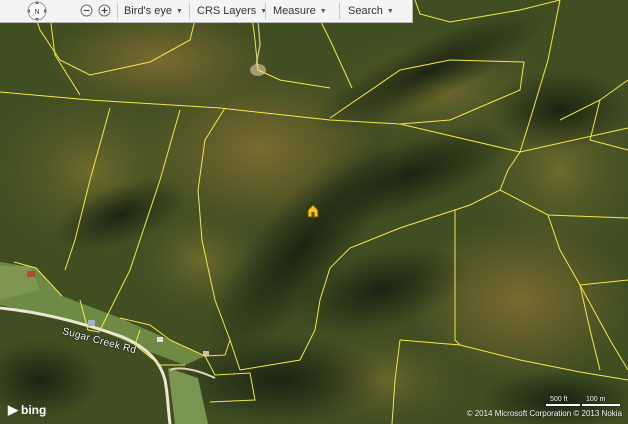 Image resolution: width=628 pixels, height=424 pixels. I want to click on measure-menu: Measure ▼, so click(300, 11).